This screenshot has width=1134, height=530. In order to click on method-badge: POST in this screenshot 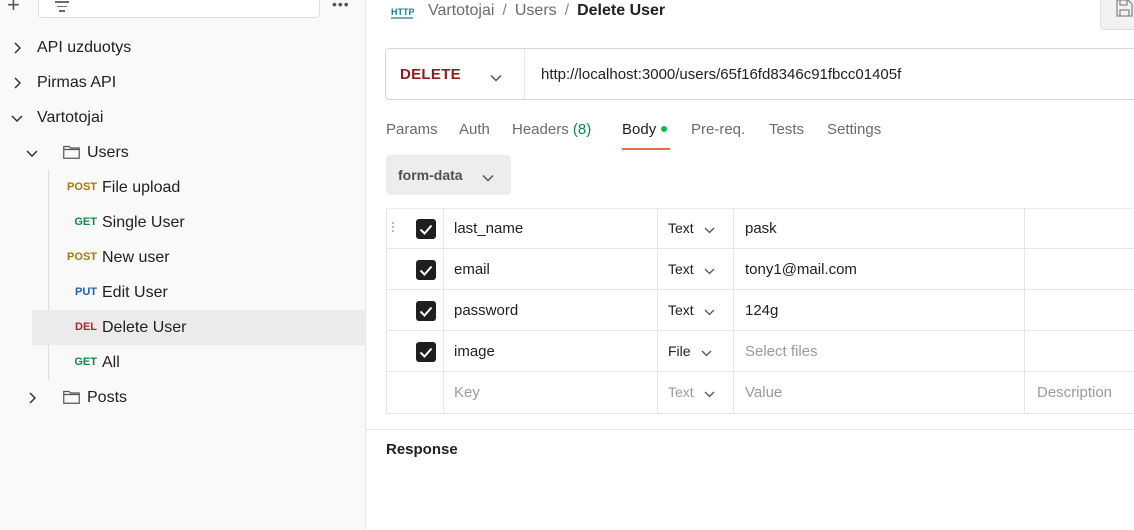, I will do `click(82, 187)`.